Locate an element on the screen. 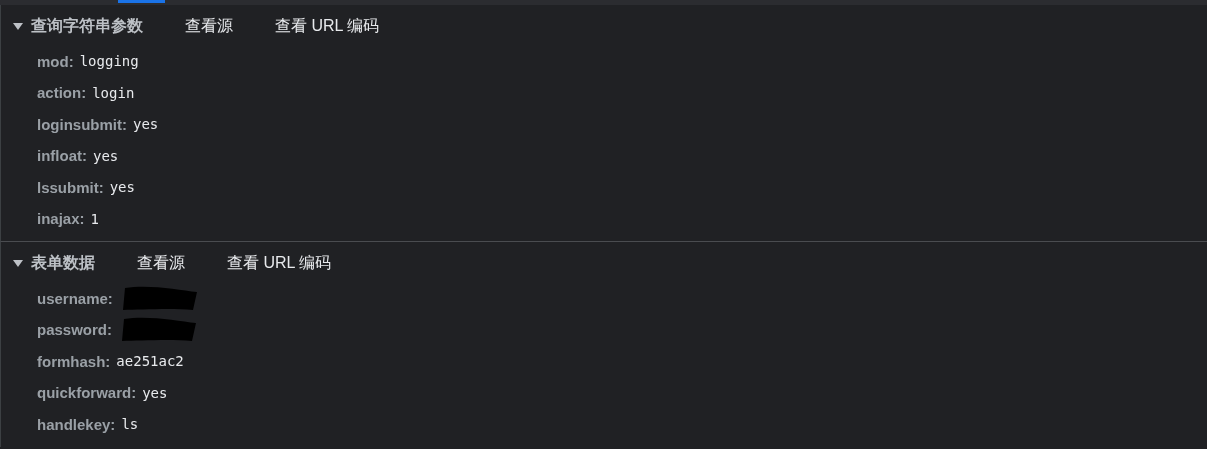 The height and width of the screenshot is (449, 1207). param-name: inajax: is located at coordinates (61, 219).